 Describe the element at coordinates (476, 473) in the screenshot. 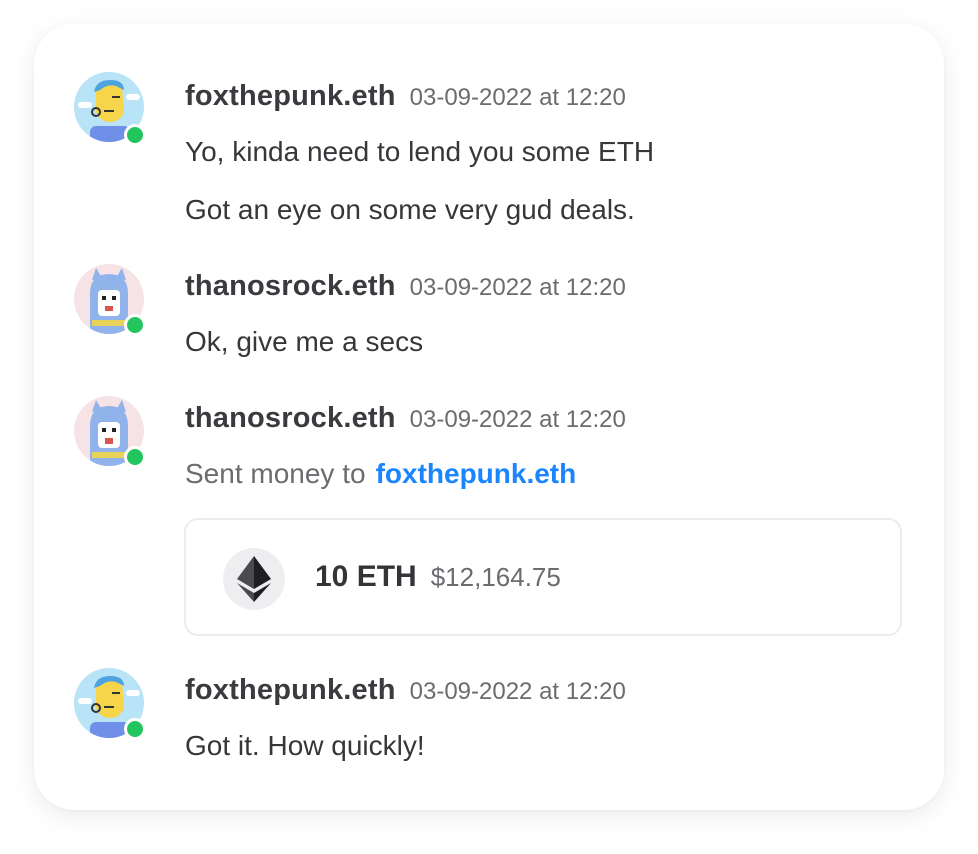

I see `recipient-link: foxthepunk.eth` at that location.